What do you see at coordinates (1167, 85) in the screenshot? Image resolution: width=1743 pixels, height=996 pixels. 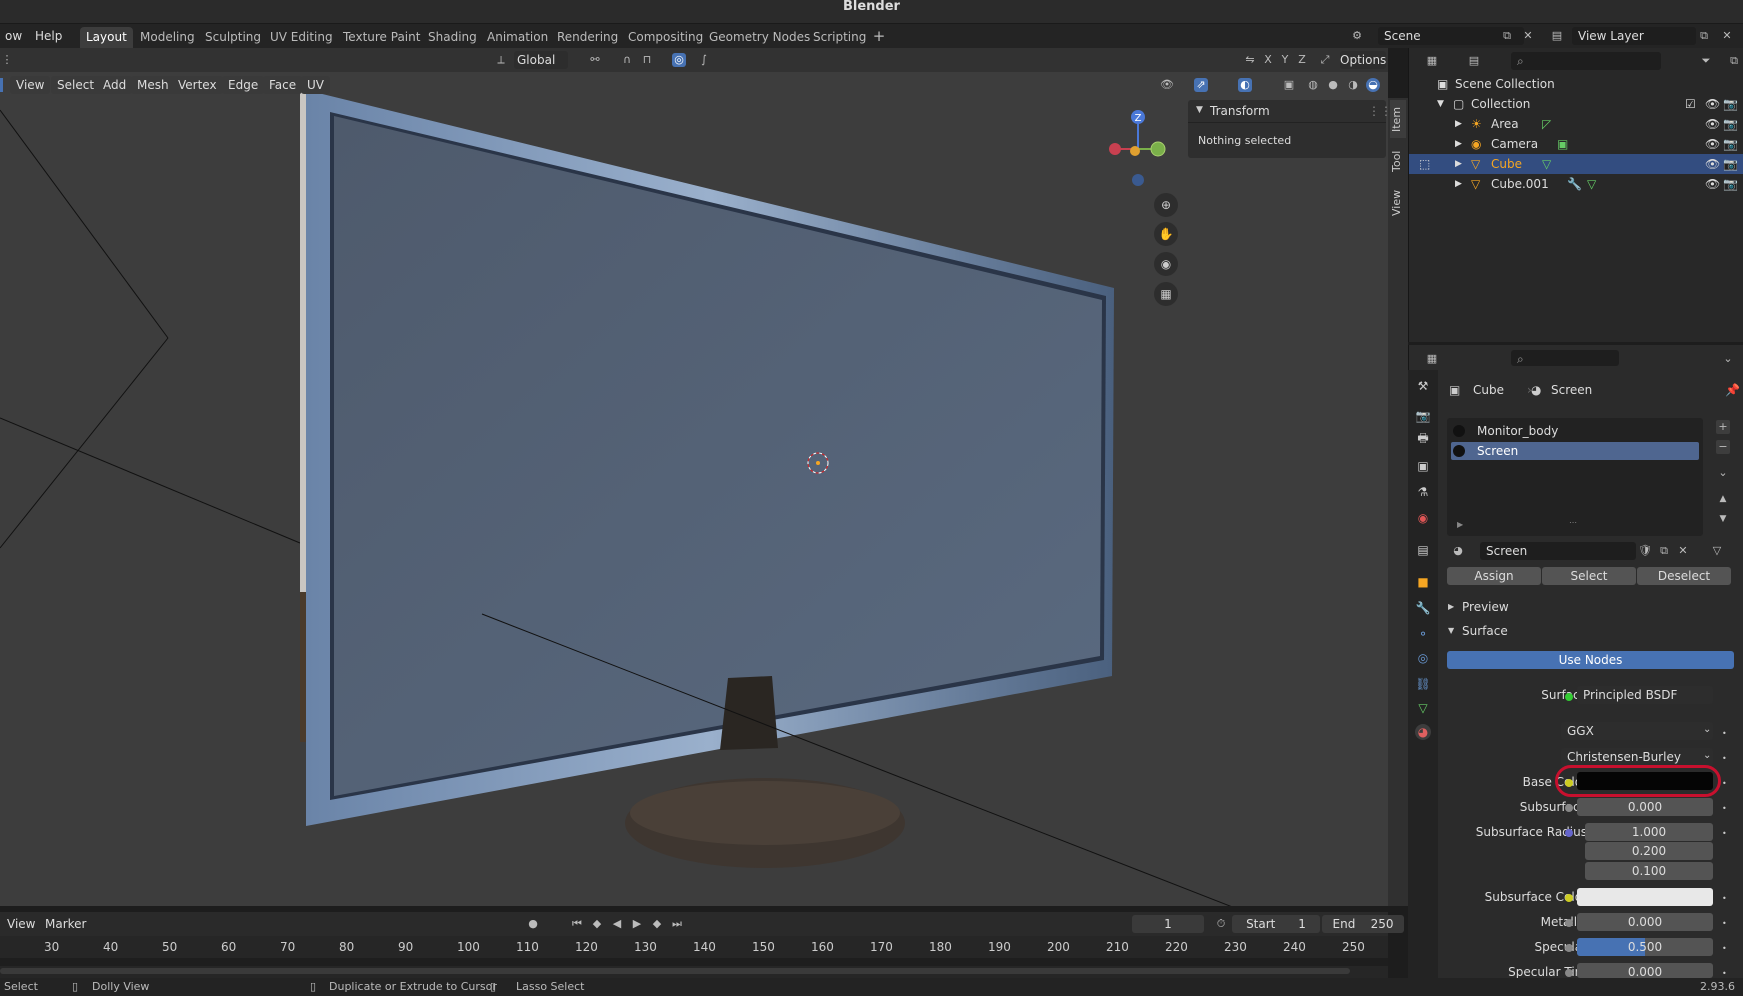 I see `visibility-icon: 👁` at bounding box center [1167, 85].